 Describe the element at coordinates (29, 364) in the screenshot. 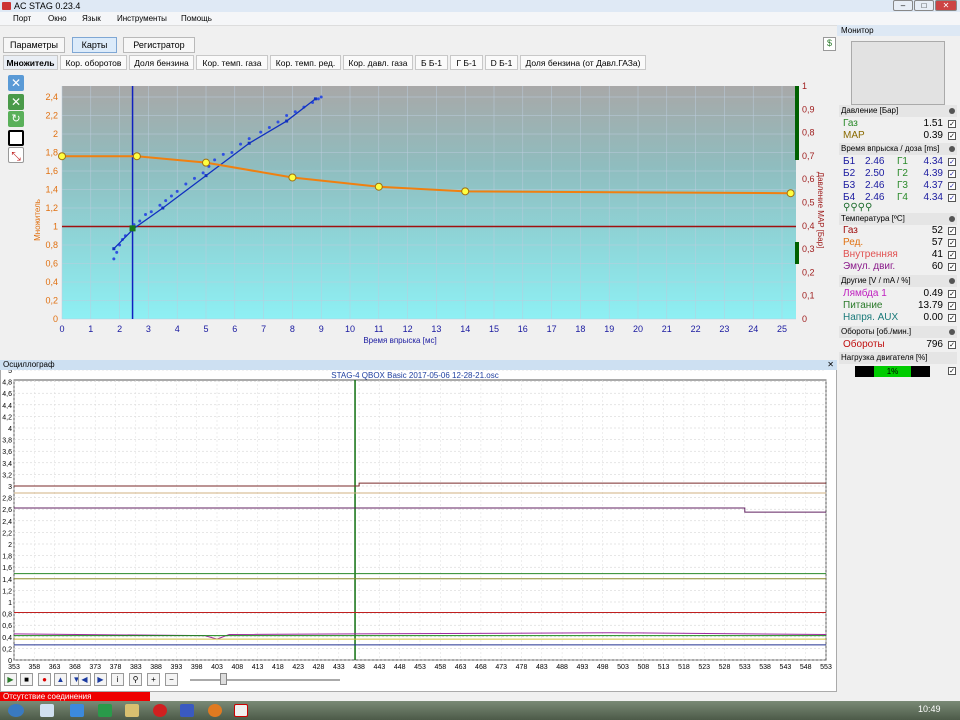

I see `oscilloscope-title: Осциллограф` at that location.